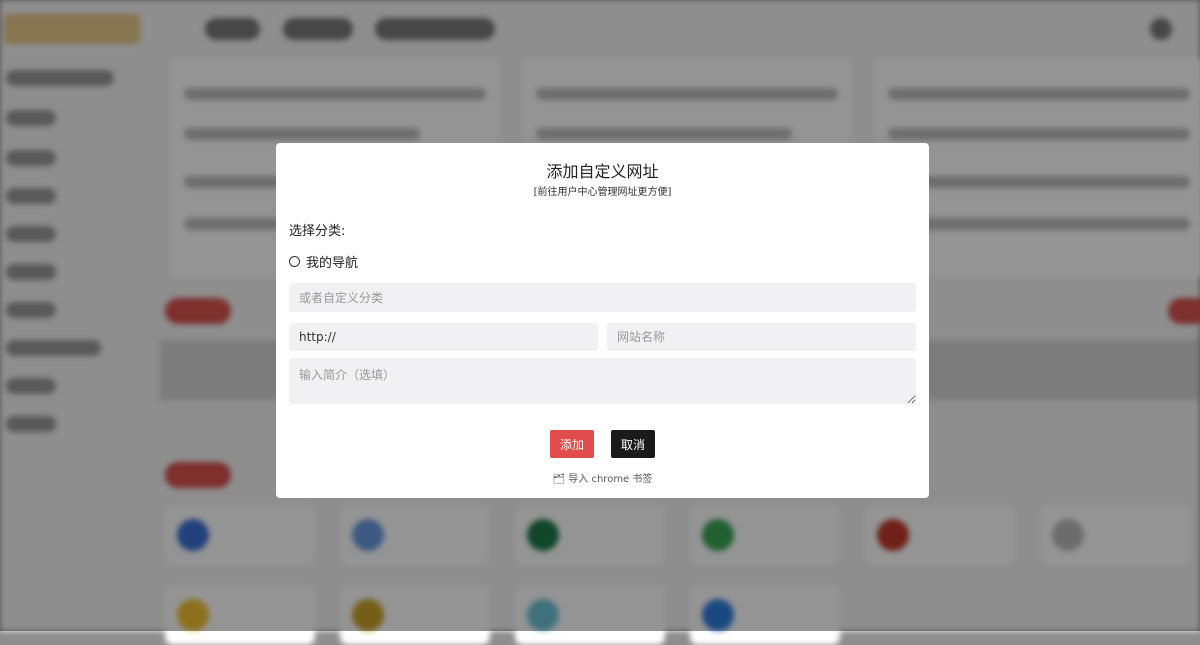 The image size is (1200, 645). I want to click on cancel-button: 取消, so click(633, 444).